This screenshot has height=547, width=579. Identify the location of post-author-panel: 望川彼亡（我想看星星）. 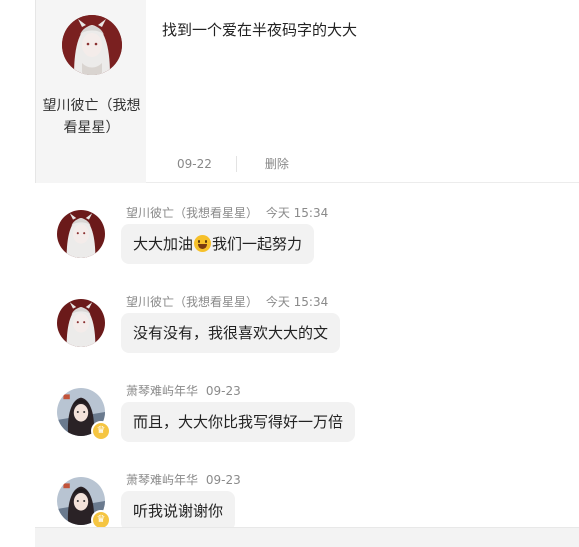
(90, 91).